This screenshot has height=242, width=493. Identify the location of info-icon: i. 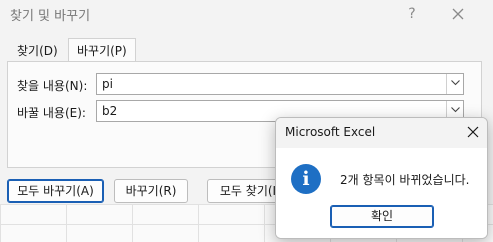
(306, 179).